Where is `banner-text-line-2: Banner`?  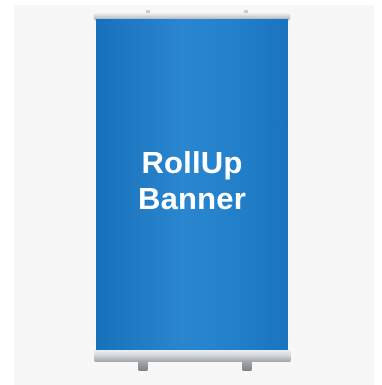 banner-text-line-2: Banner is located at coordinates (191, 198).